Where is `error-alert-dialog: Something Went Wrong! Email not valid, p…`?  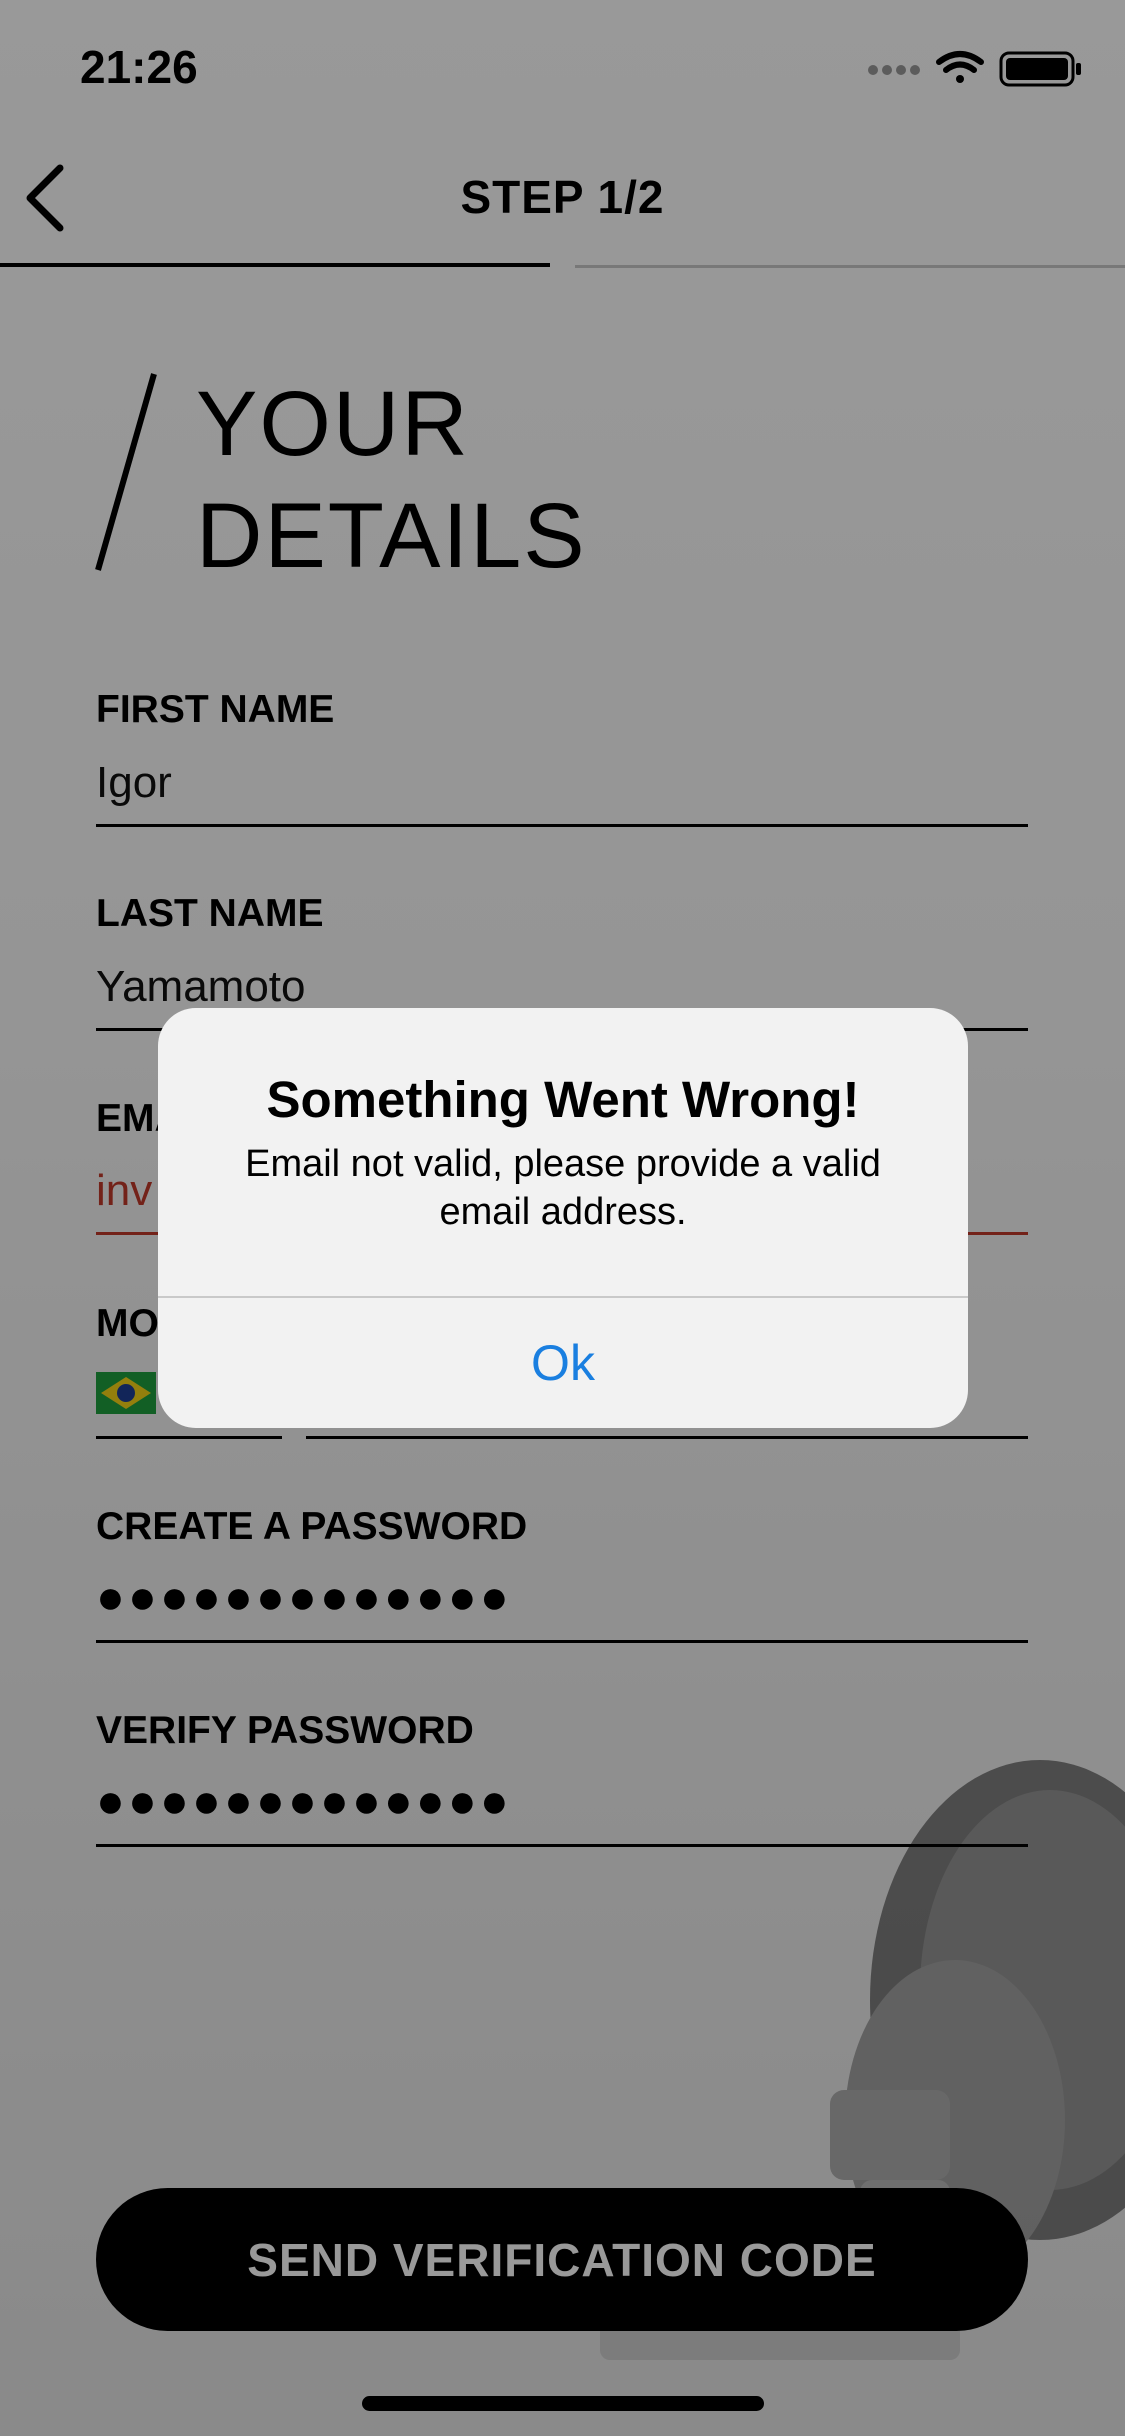
error-alert-dialog: Something Went Wrong! Email not valid, p… is located at coordinates (563, 1218).